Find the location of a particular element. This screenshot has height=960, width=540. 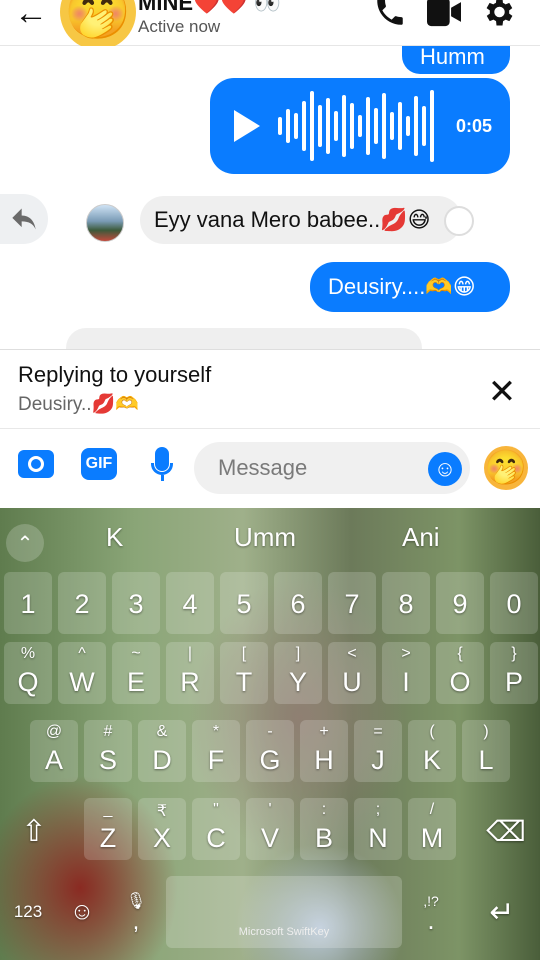

key-v: ' V is located at coordinates (270, 829).